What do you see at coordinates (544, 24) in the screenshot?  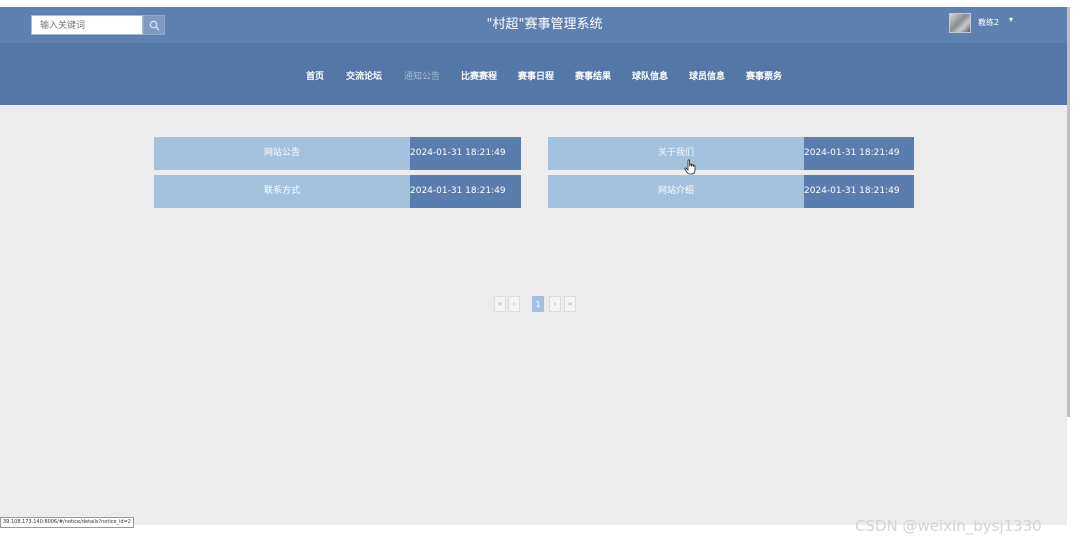 I see `app-title: "村超"赛事管理系统` at bounding box center [544, 24].